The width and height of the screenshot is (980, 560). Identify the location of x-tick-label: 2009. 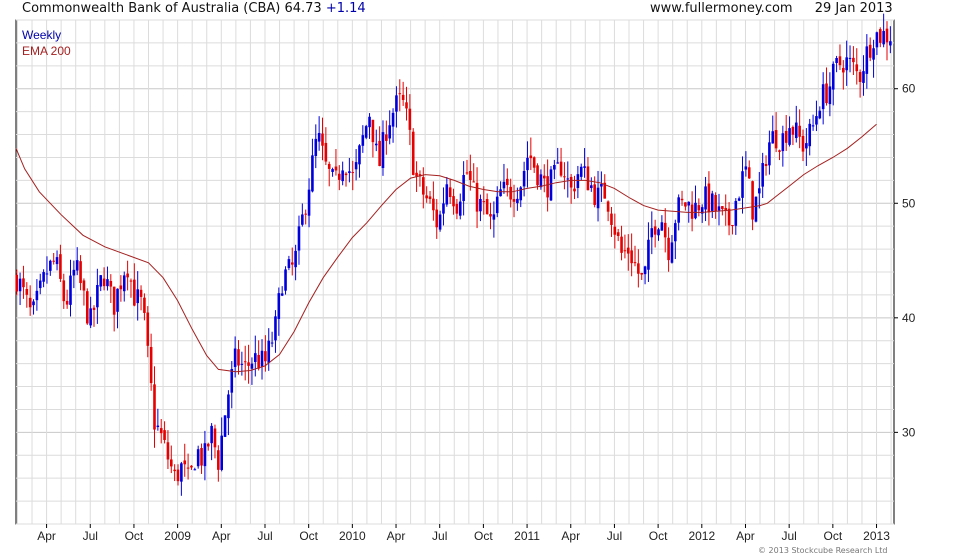
(177, 536).